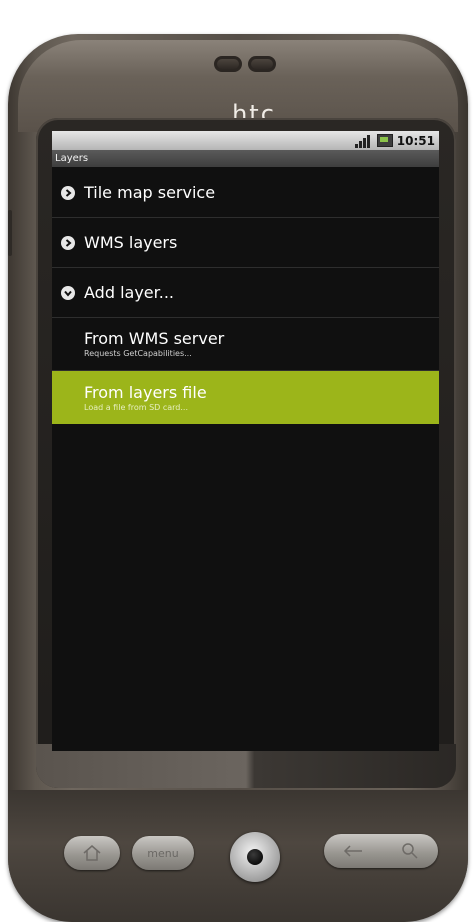 This screenshot has height=922, width=473. I want to click on menu-label: menu, so click(163, 853).